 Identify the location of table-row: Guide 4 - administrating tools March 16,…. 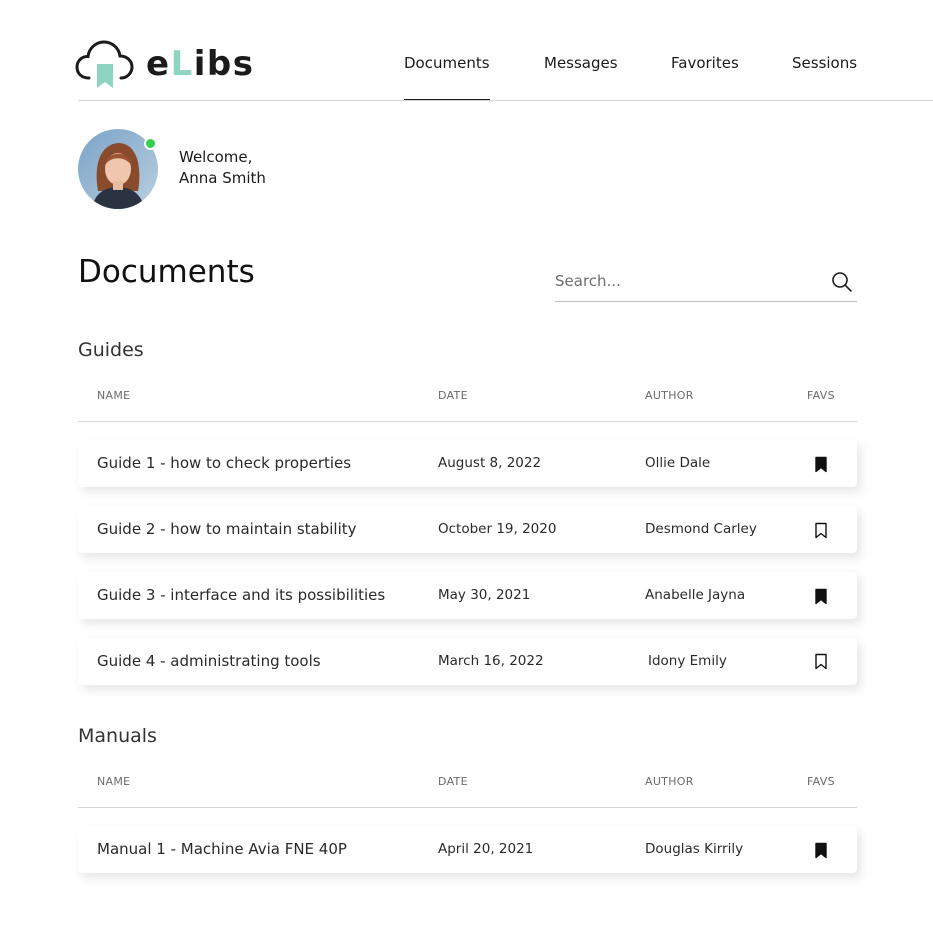
(467, 661).